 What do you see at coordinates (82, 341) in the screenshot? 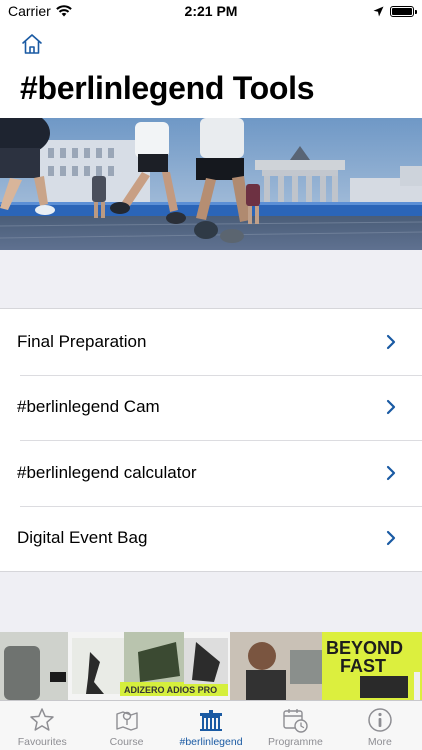
I see `menu-item-label: Final Preparation` at bounding box center [82, 341].